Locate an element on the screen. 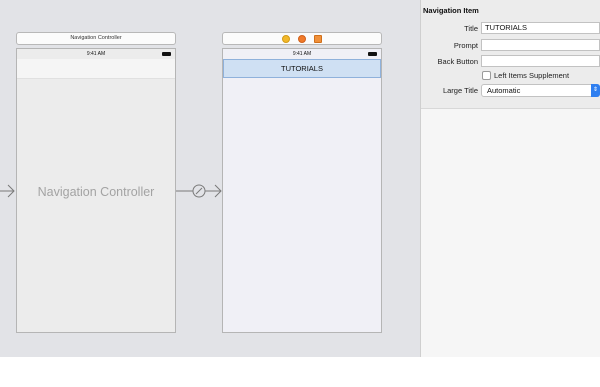  title-field: TUTORIALS is located at coordinates (540, 28).